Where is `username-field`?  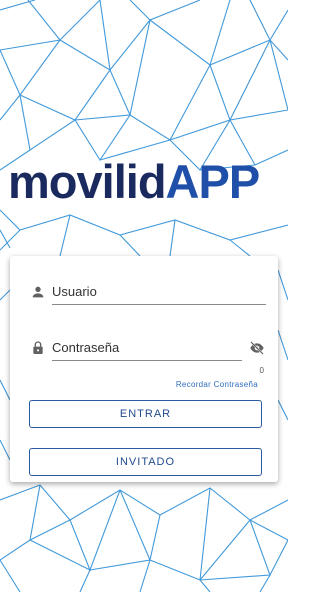 username-field is located at coordinates (148, 293).